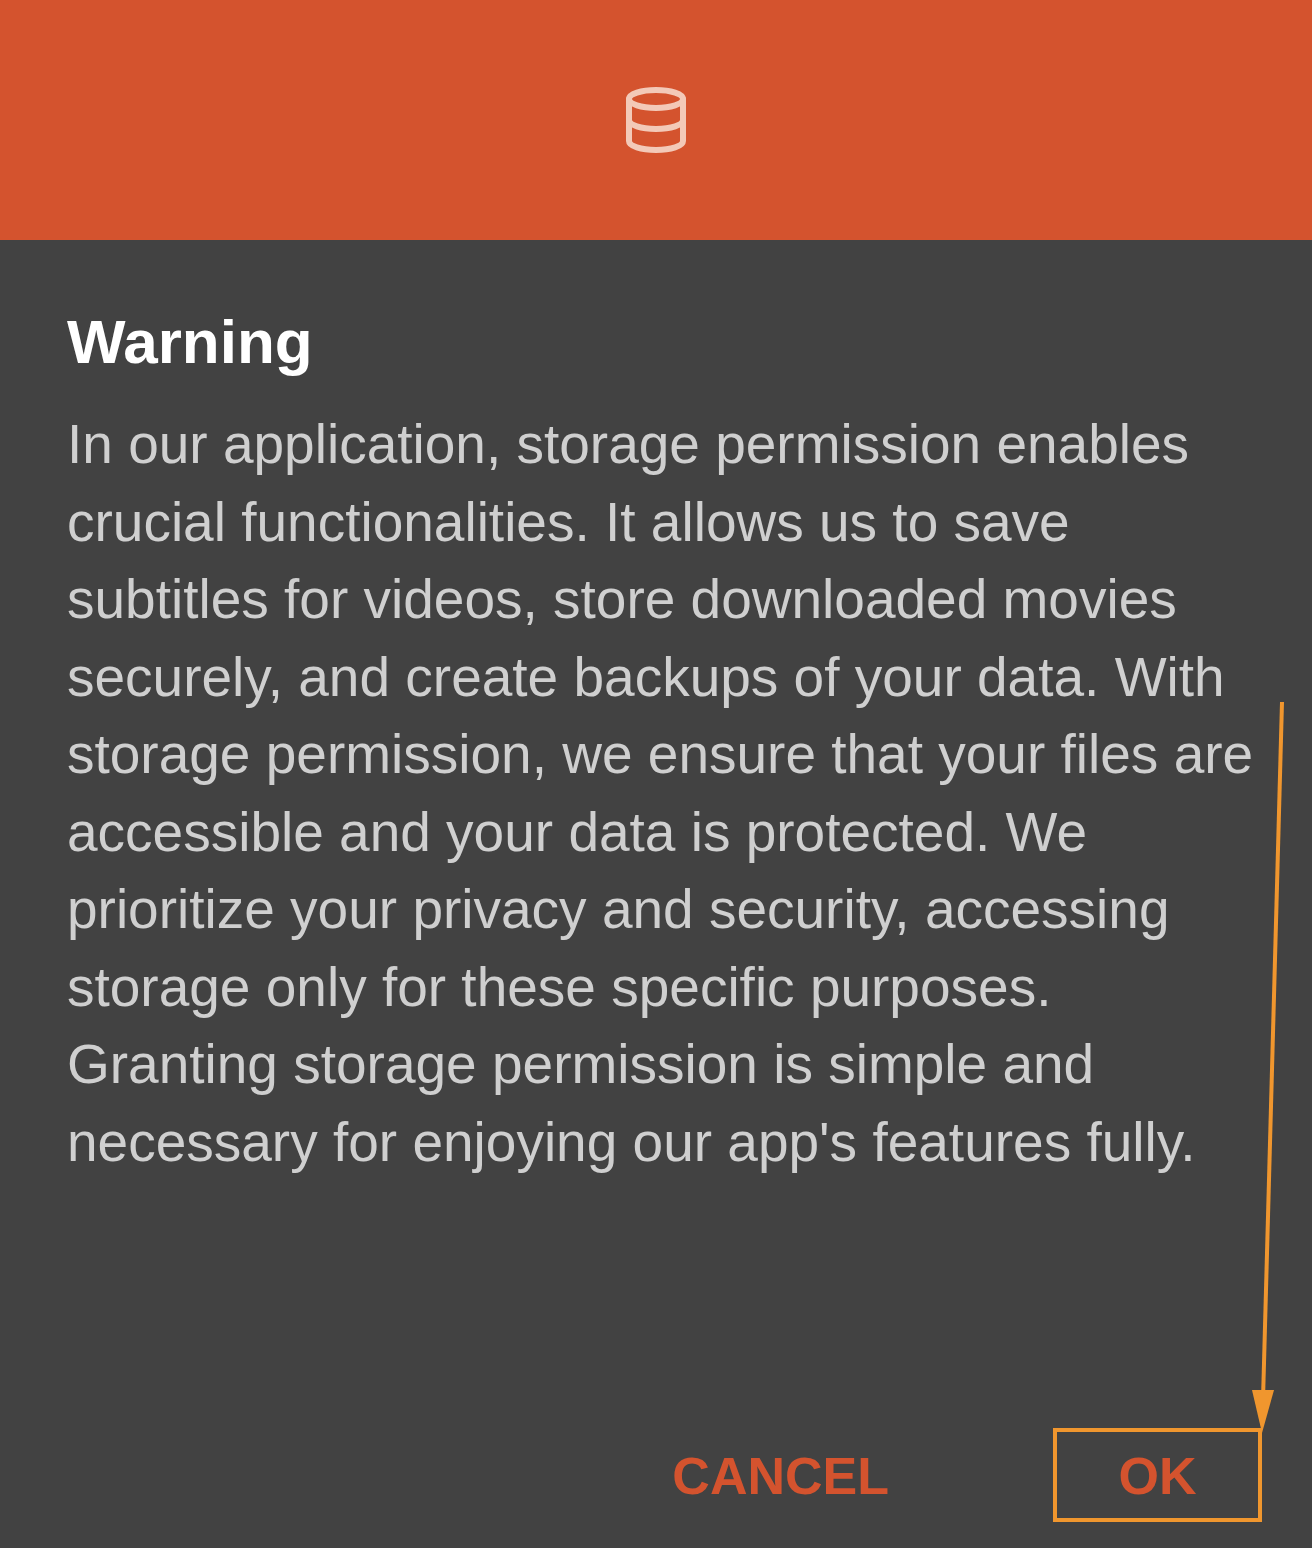 This screenshot has width=1312, height=1548. What do you see at coordinates (1157, 1475) in the screenshot?
I see `ok-button: OK` at bounding box center [1157, 1475].